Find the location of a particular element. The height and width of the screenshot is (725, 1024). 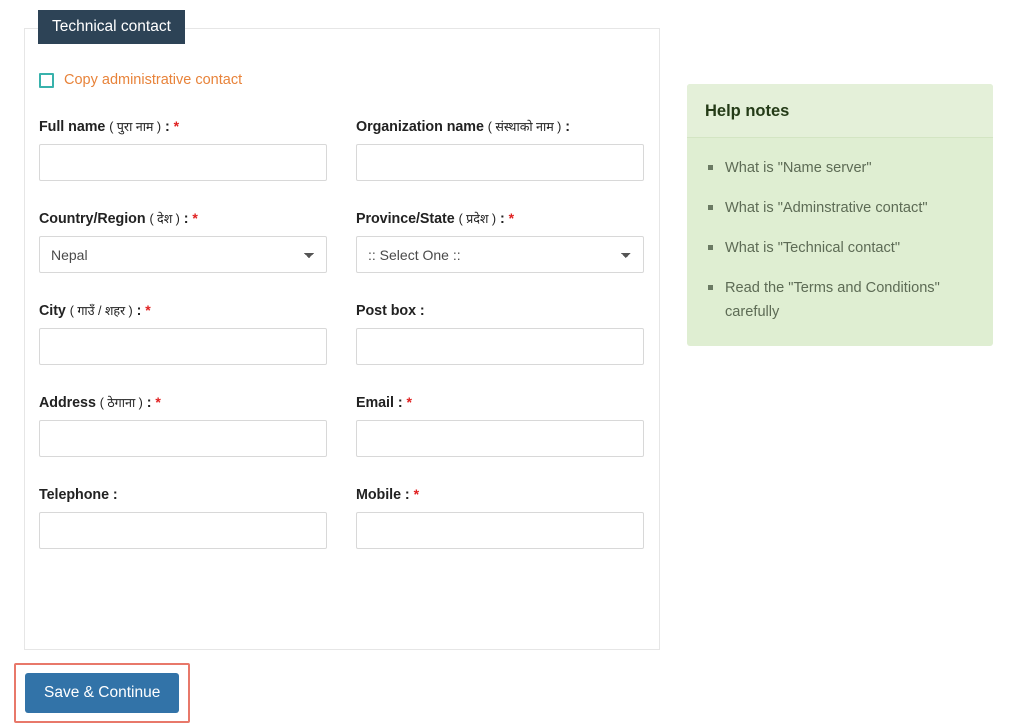

province-state-label-colon: : is located at coordinates (502, 219).